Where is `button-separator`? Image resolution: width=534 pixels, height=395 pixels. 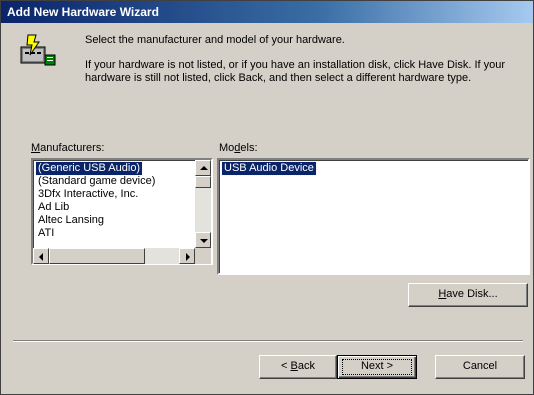 button-separator is located at coordinates (268, 341).